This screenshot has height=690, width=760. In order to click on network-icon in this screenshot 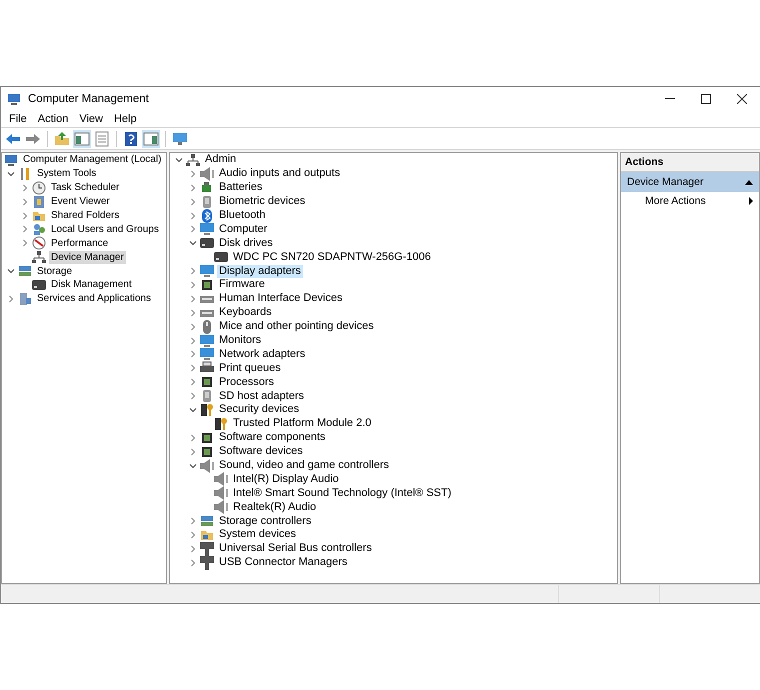, I will do `click(193, 160)`.